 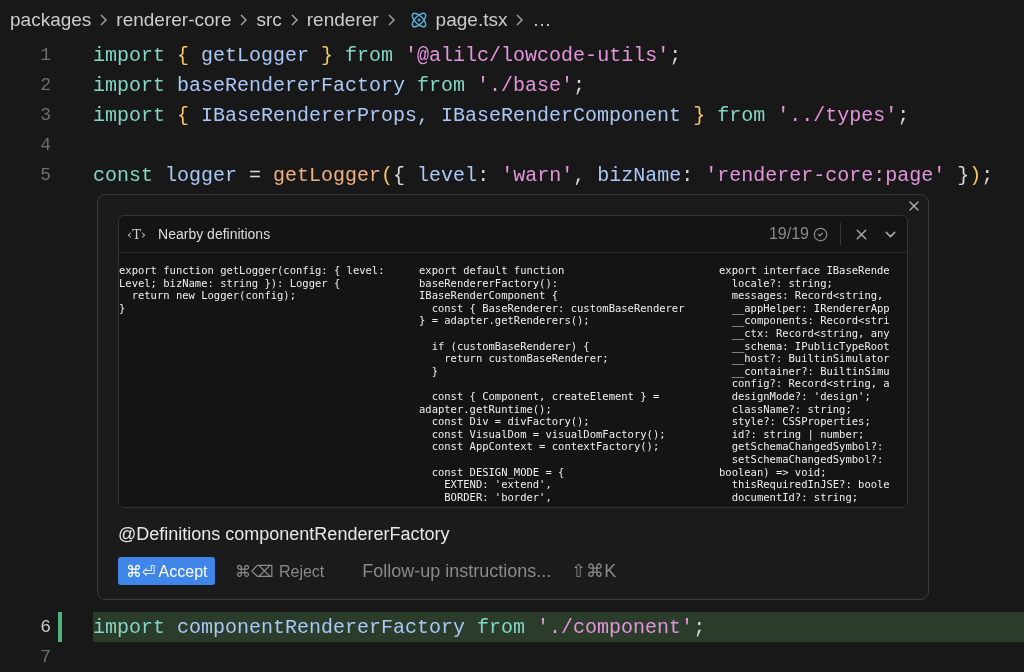 What do you see at coordinates (46, 85) in the screenshot?
I see `line-number: 2` at bounding box center [46, 85].